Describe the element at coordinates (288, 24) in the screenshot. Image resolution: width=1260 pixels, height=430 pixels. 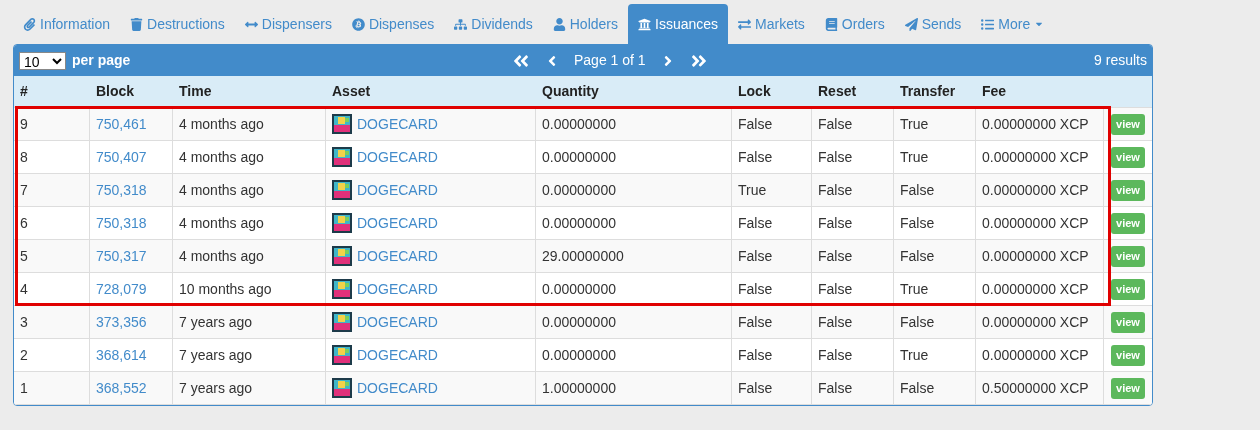
I see `tab: Dispensers` at that location.